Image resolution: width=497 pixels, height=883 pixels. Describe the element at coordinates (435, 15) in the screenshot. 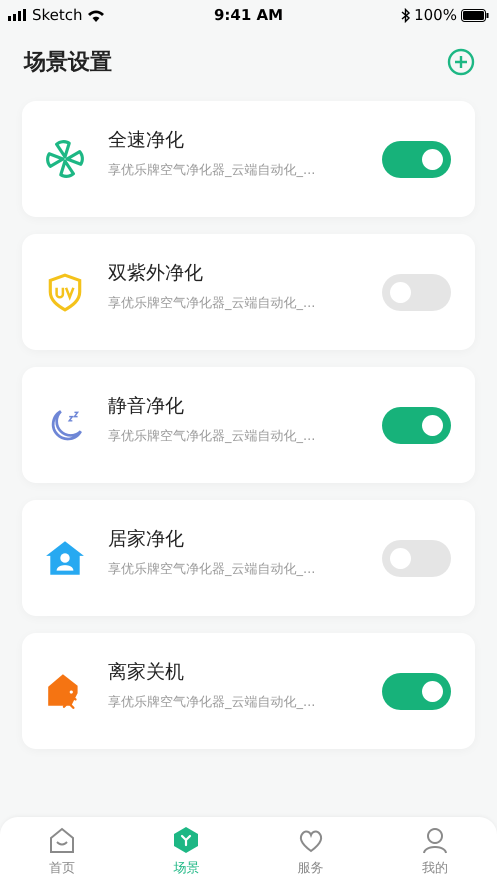

I see `battery-percent: 100%` at that location.